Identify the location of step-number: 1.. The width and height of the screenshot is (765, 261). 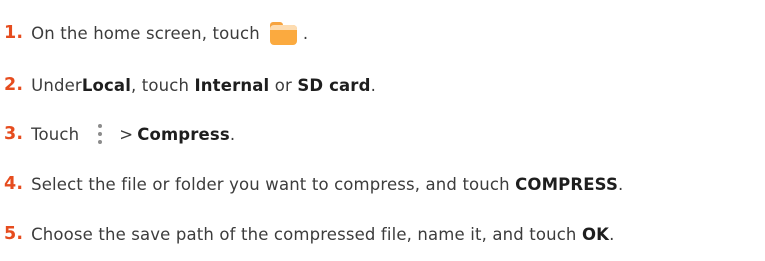
(14, 33).